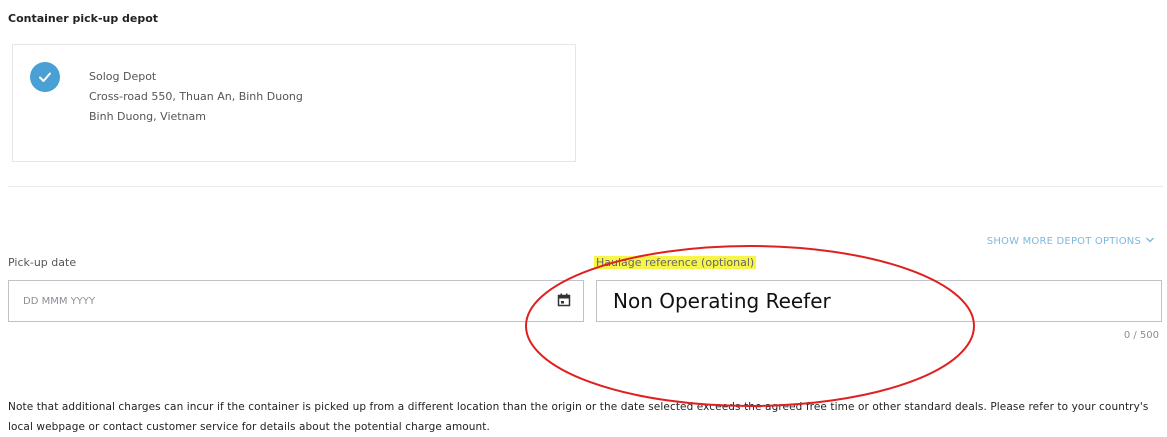  I want to click on haulage-reference-value: Non Operating Reefer, so click(722, 301).